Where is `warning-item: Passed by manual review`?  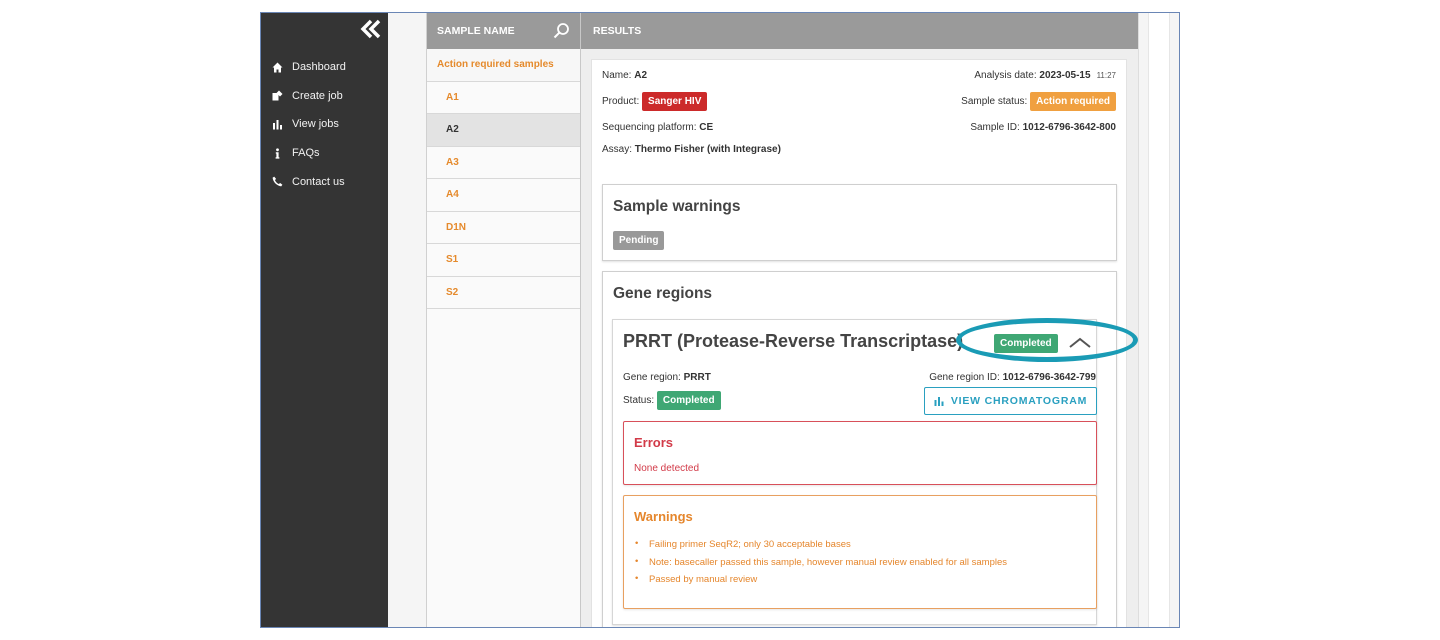
warning-item: Passed by manual review is located at coordinates (820, 582).